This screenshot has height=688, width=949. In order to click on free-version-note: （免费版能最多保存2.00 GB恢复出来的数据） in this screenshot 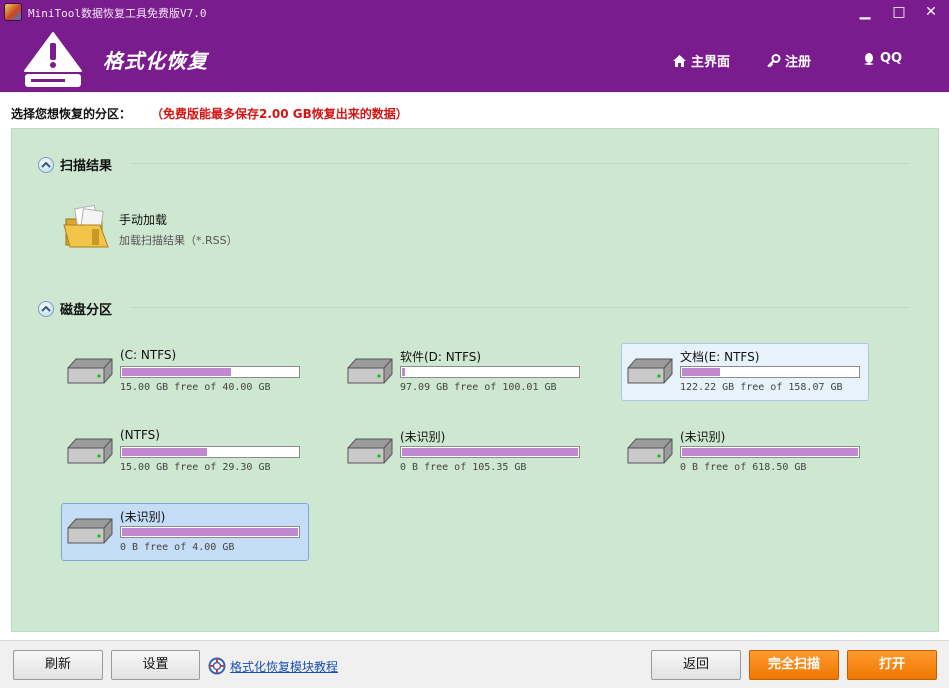, I will do `click(279, 114)`.